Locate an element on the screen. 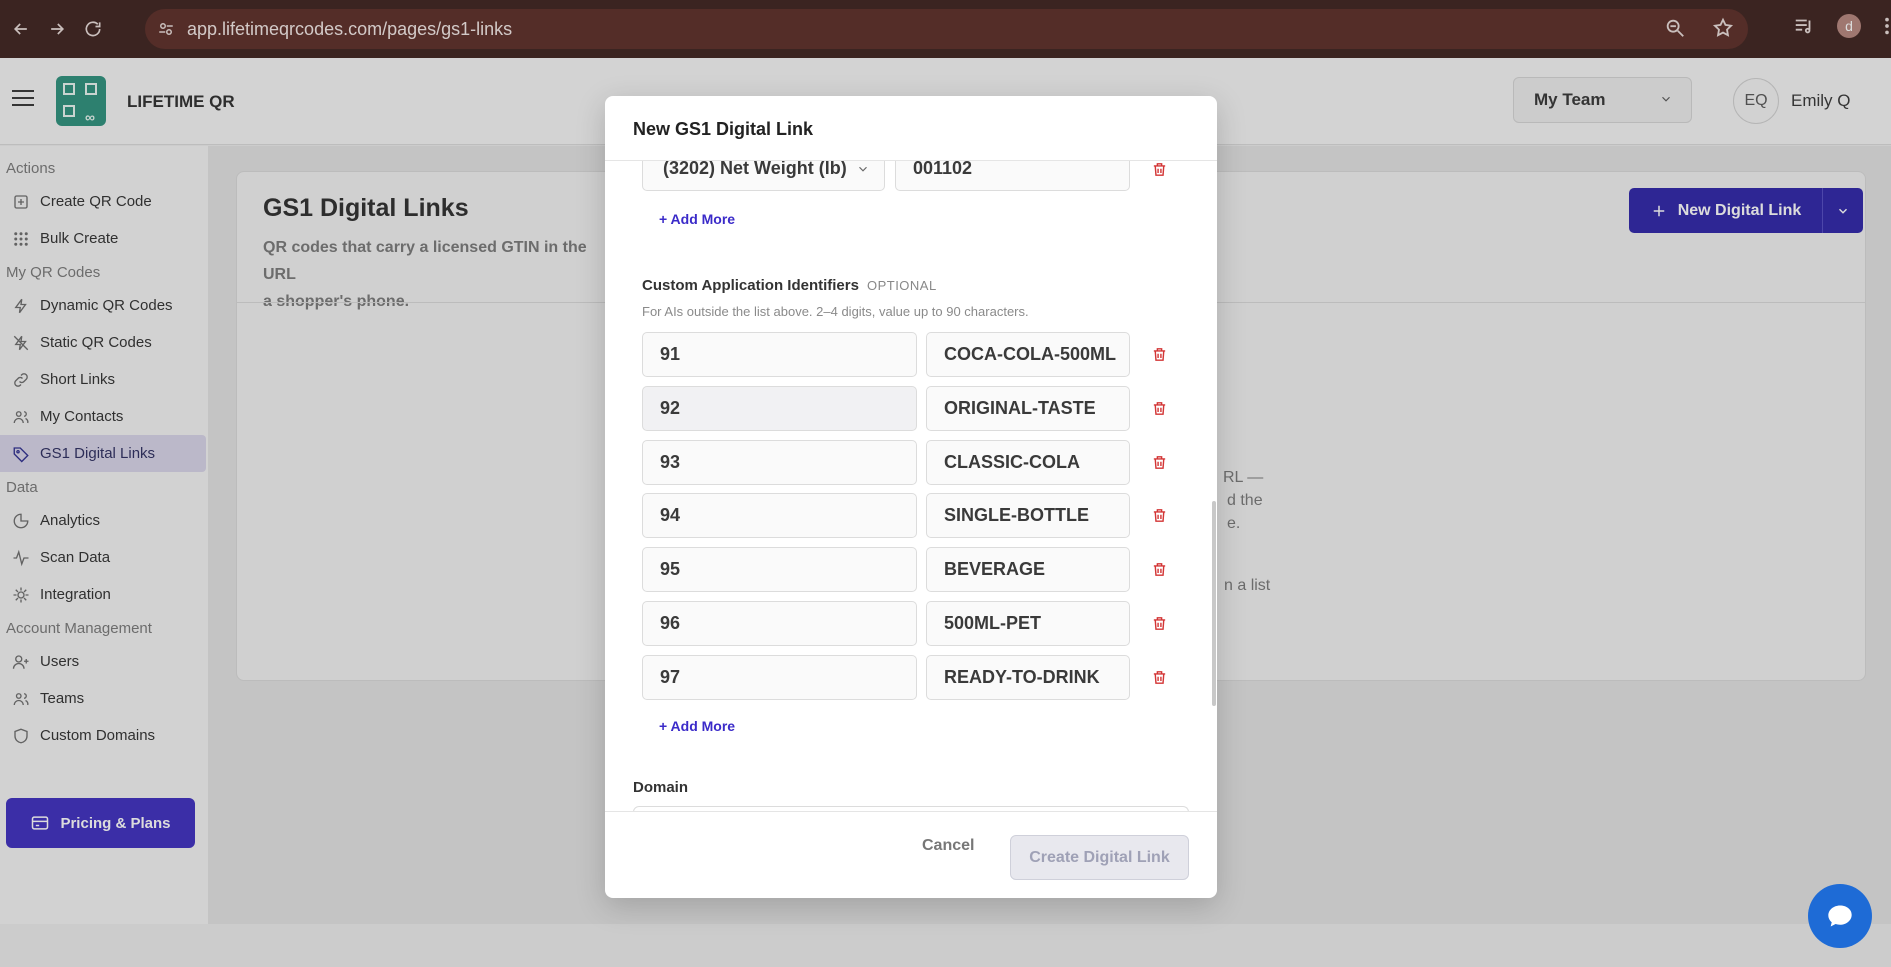 The width and height of the screenshot is (1891, 967). custom-ai-code-input: 94 is located at coordinates (779, 515).